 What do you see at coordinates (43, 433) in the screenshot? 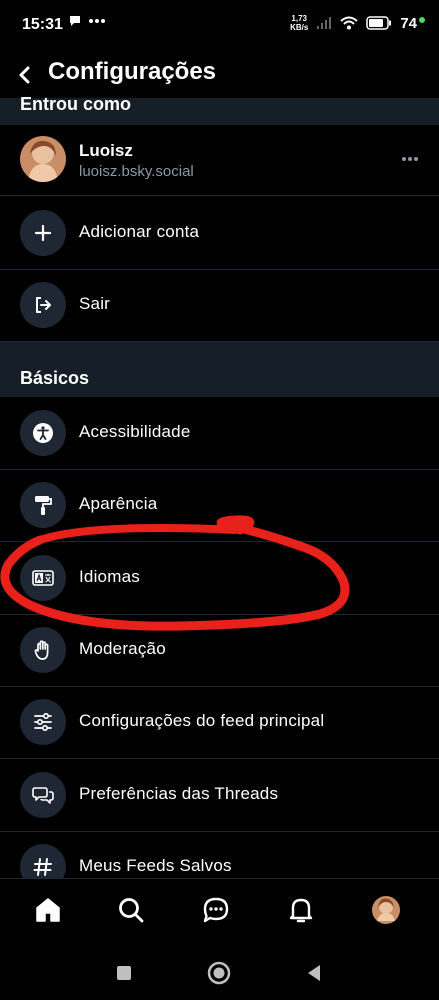
I see `accessibility-icon` at bounding box center [43, 433].